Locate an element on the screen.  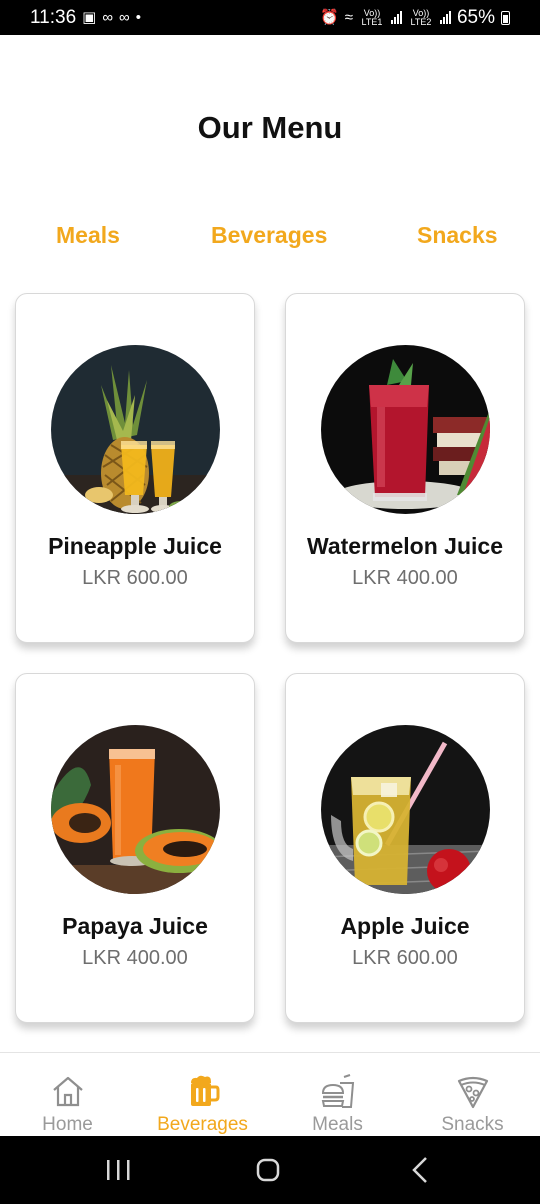
nav-label-beverages: Beverages is located at coordinates (202, 1124).